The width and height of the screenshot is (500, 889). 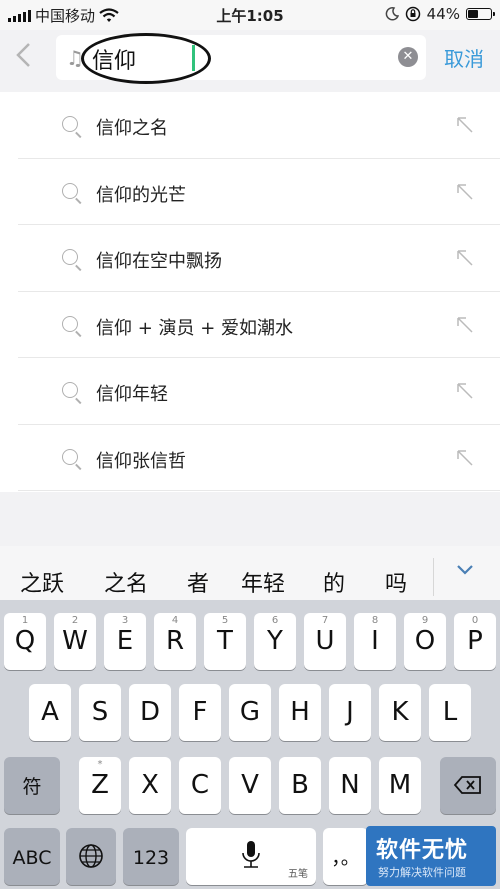 What do you see at coordinates (422, 850) in the screenshot?
I see `watermark-title: 软件无忧` at bounding box center [422, 850].